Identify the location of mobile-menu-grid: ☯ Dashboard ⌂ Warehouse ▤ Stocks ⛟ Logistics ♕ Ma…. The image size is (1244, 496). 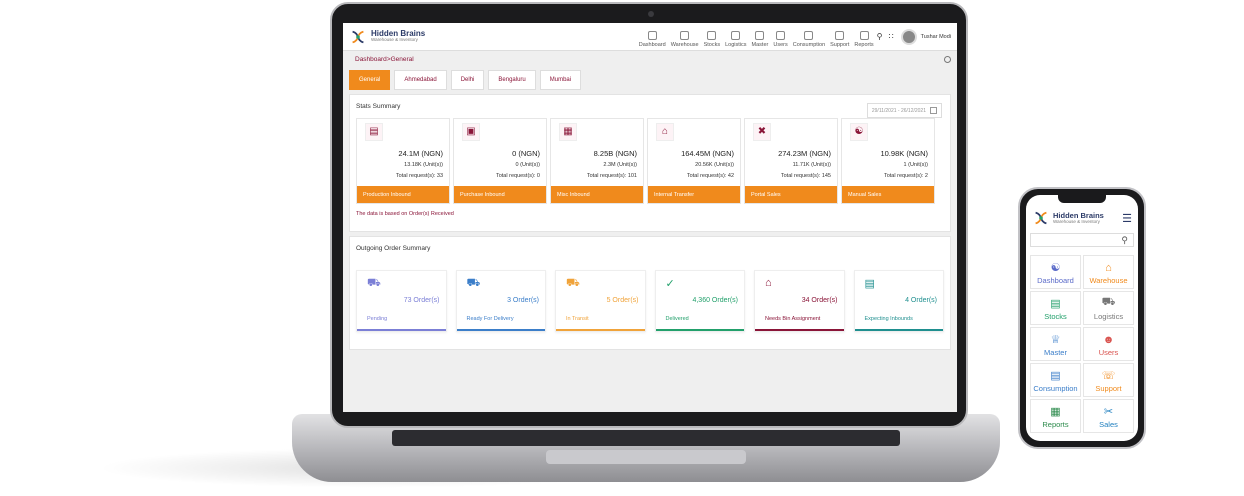
(1082, 341).